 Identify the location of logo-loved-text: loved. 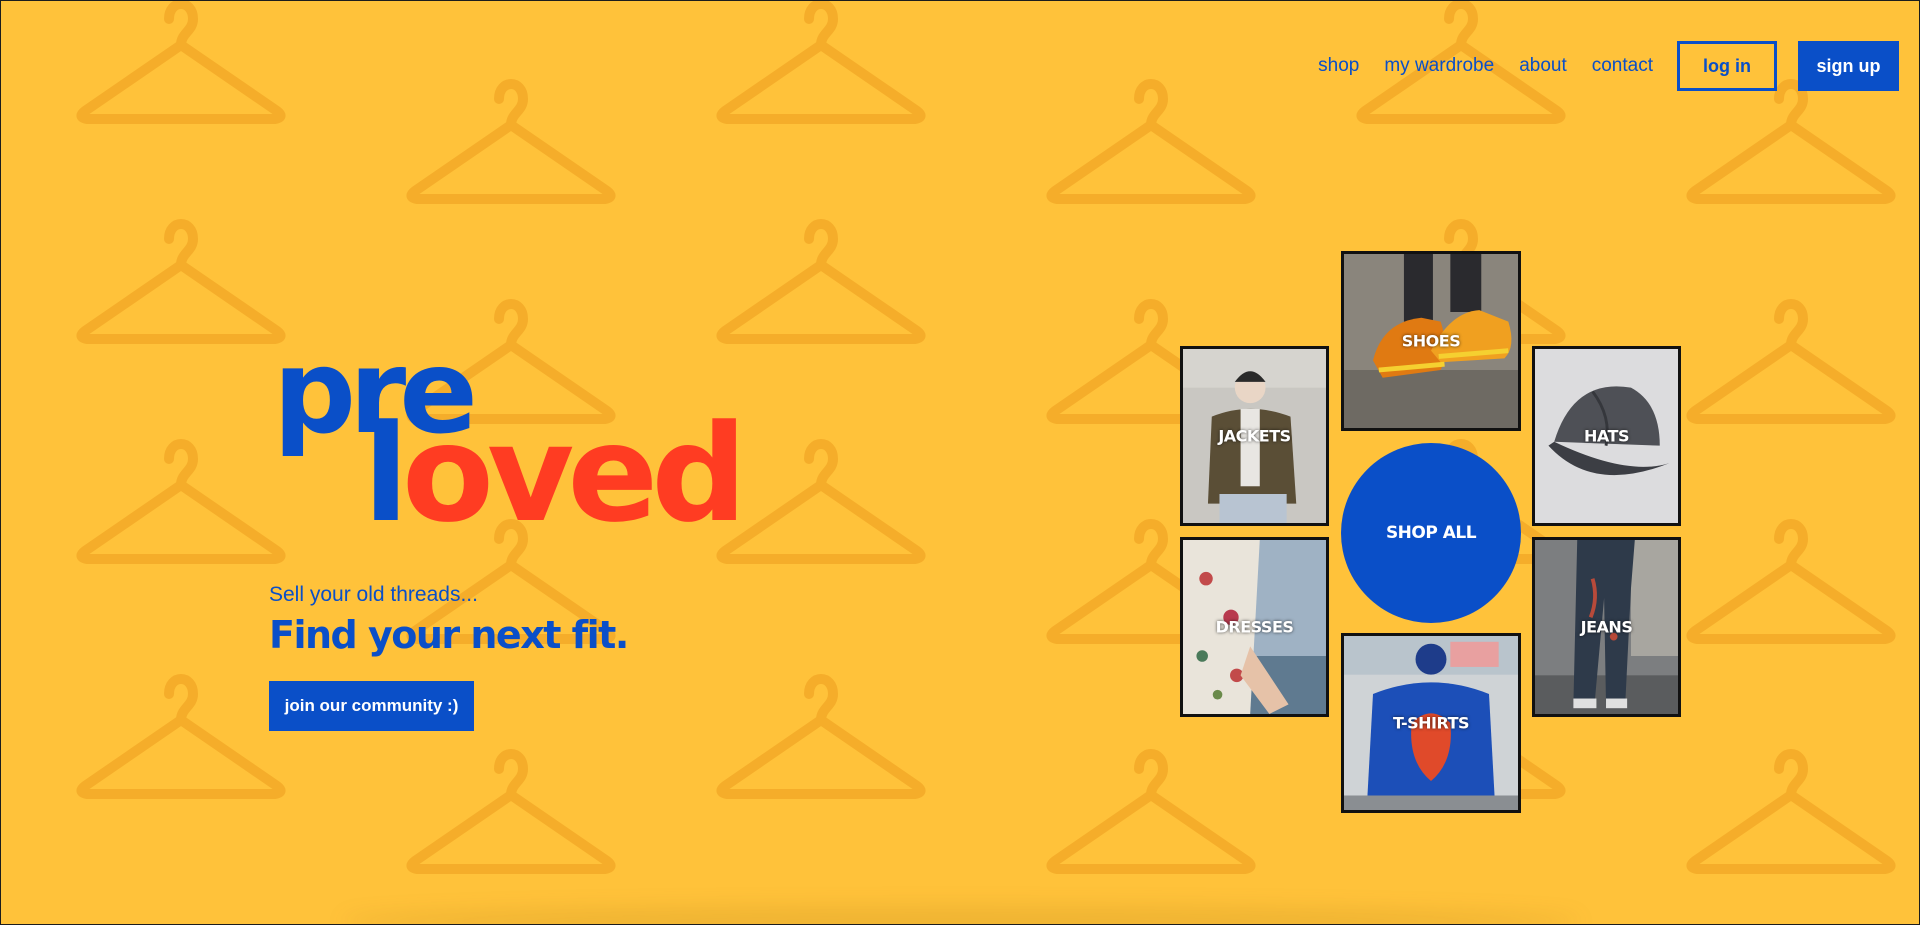
(555, 474).